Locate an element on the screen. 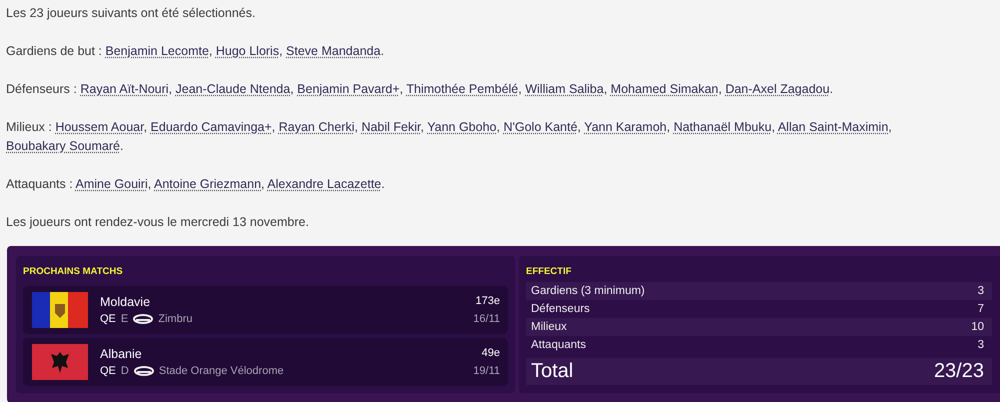 This screenshot has height=402, width=1000. section-title: EFFECTIF is located at coordinates (549, 271).